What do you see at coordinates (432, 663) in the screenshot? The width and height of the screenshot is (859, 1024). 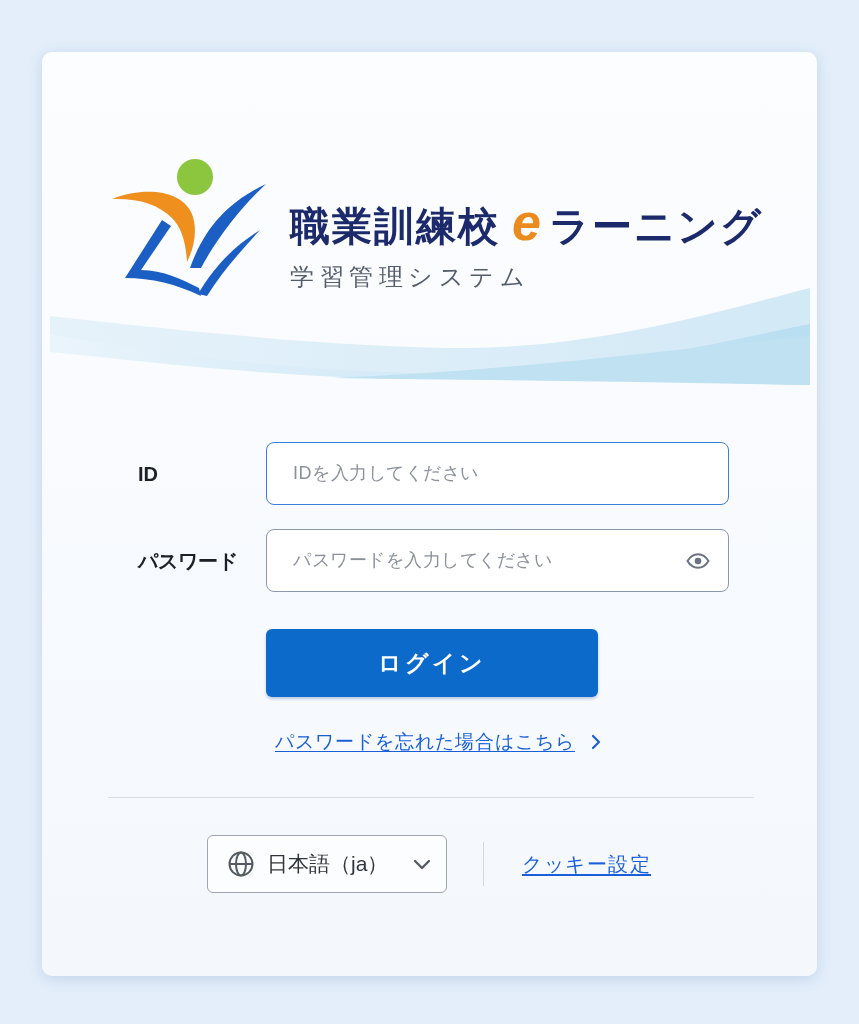 I see `login-button: ログイン` at bounding box center [432, 663].